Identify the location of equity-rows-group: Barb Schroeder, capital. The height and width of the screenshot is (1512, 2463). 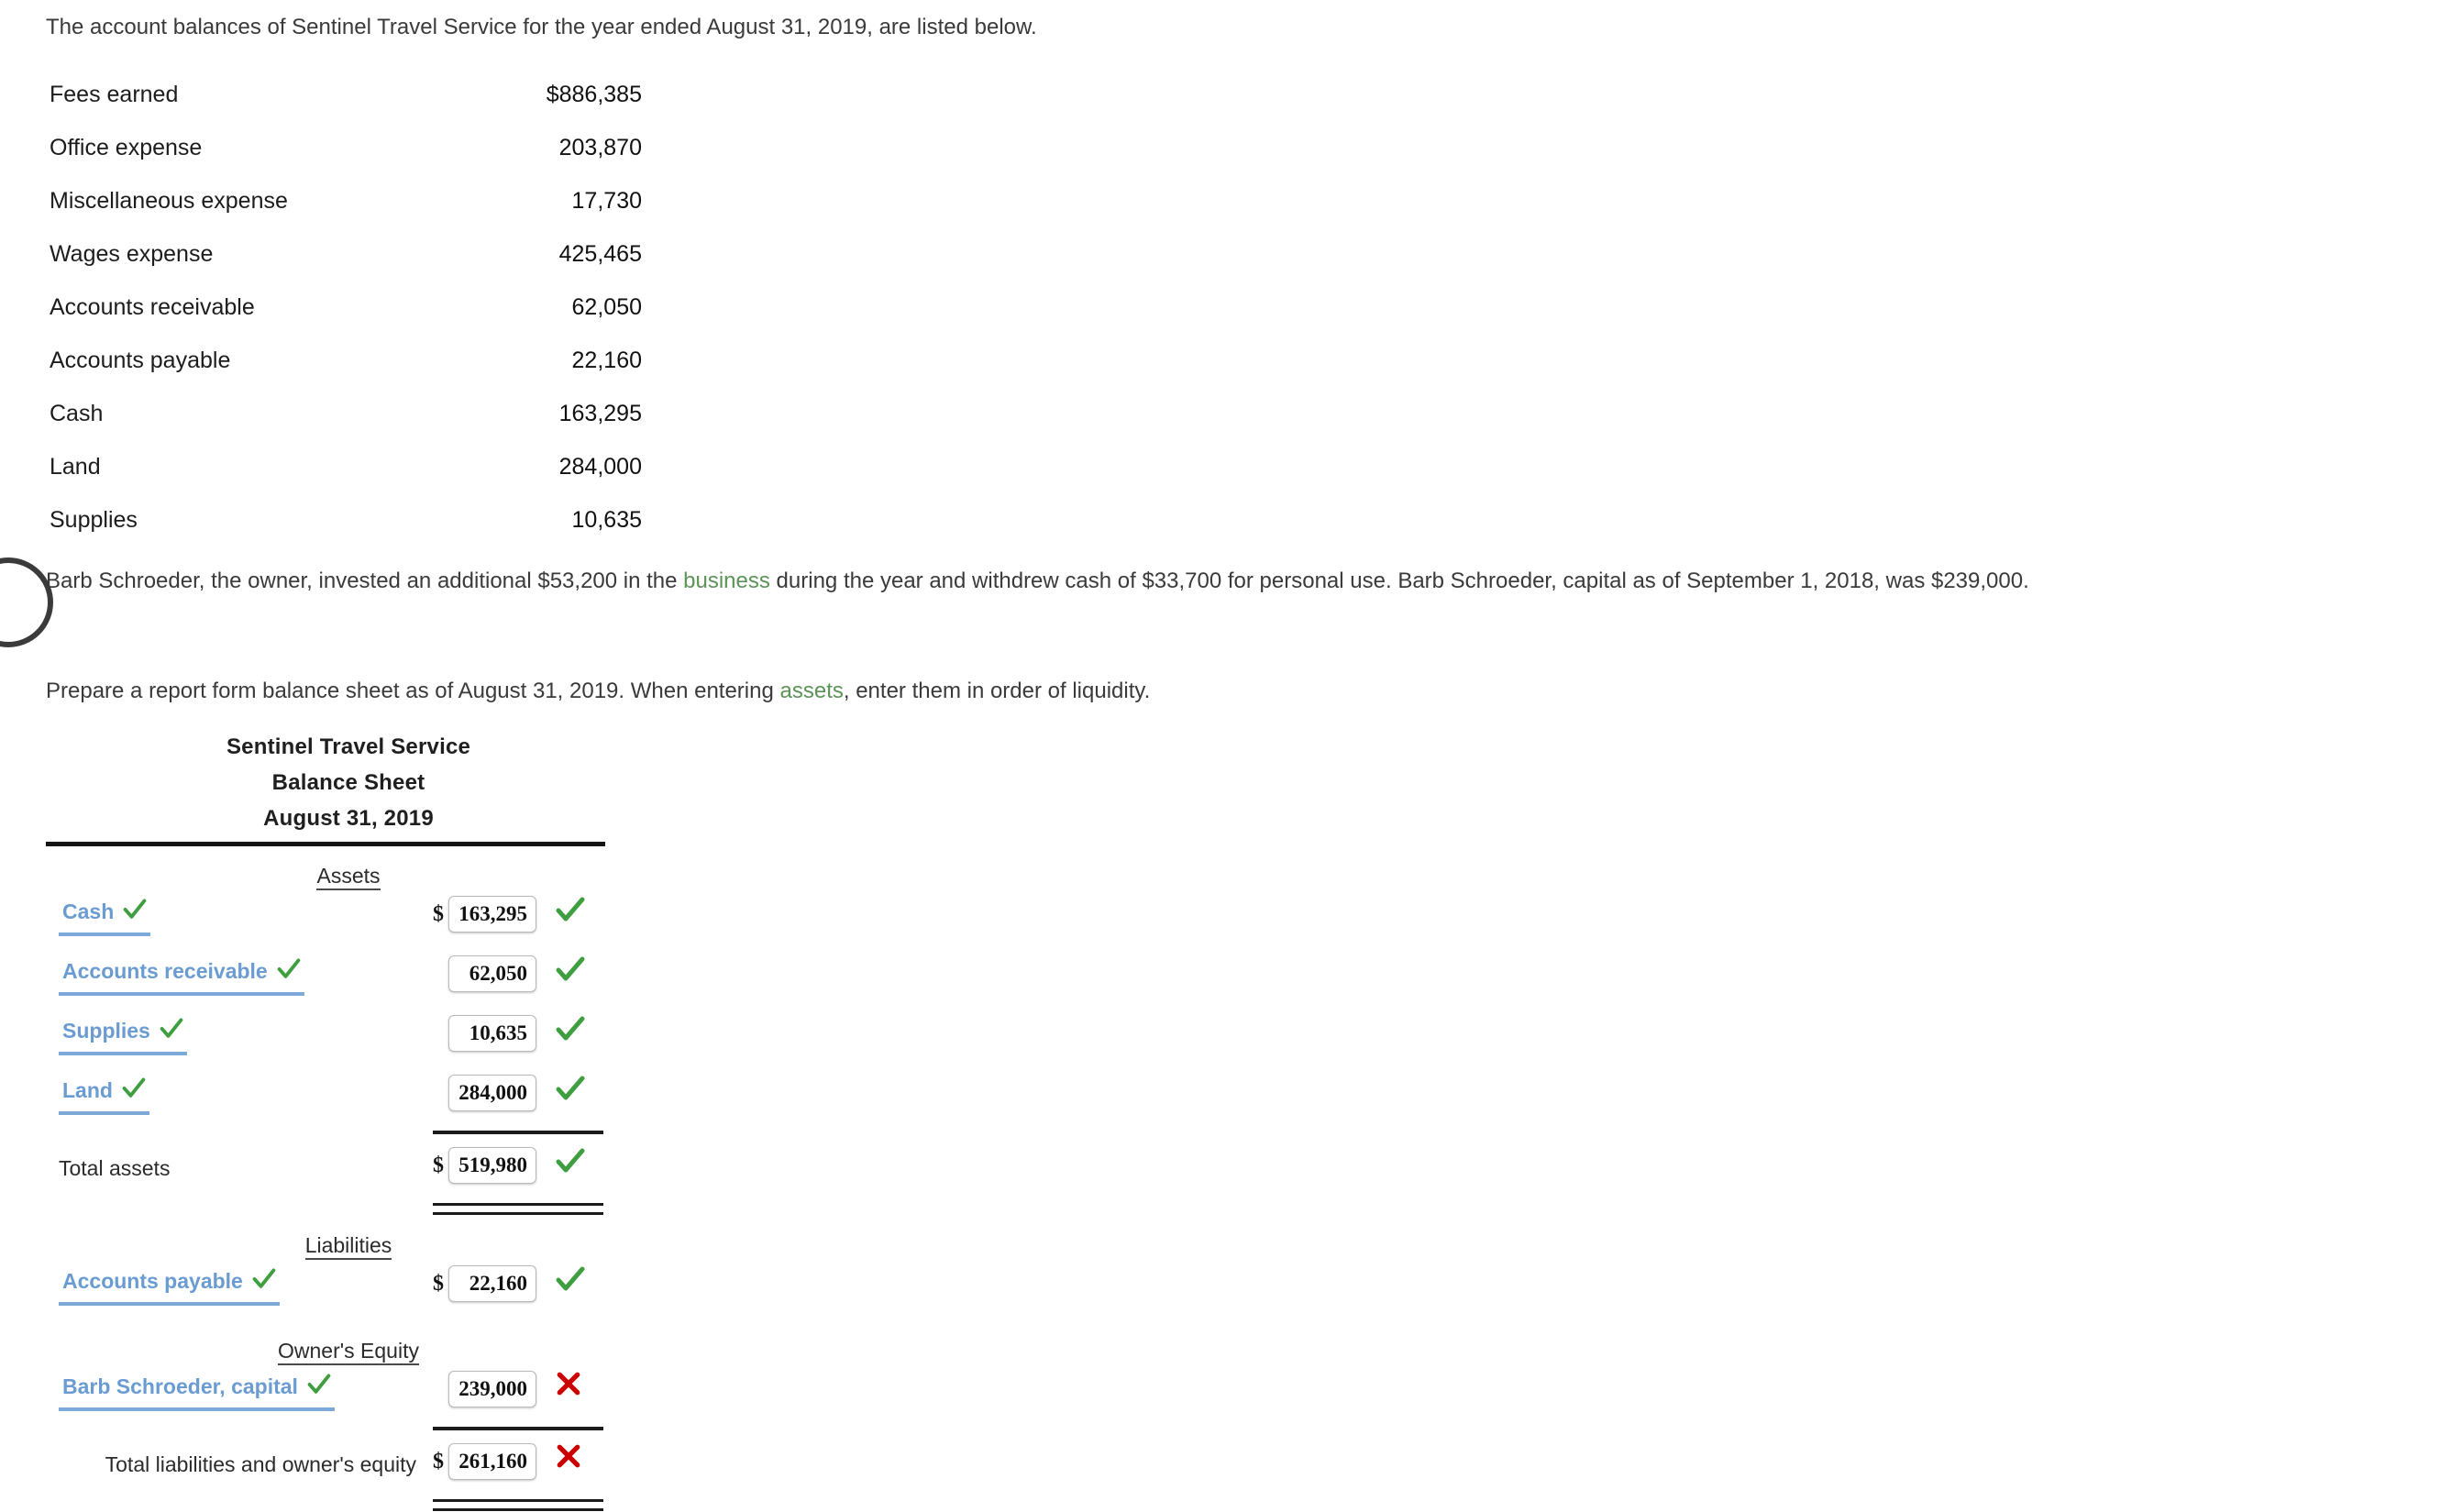
(348, 1397).